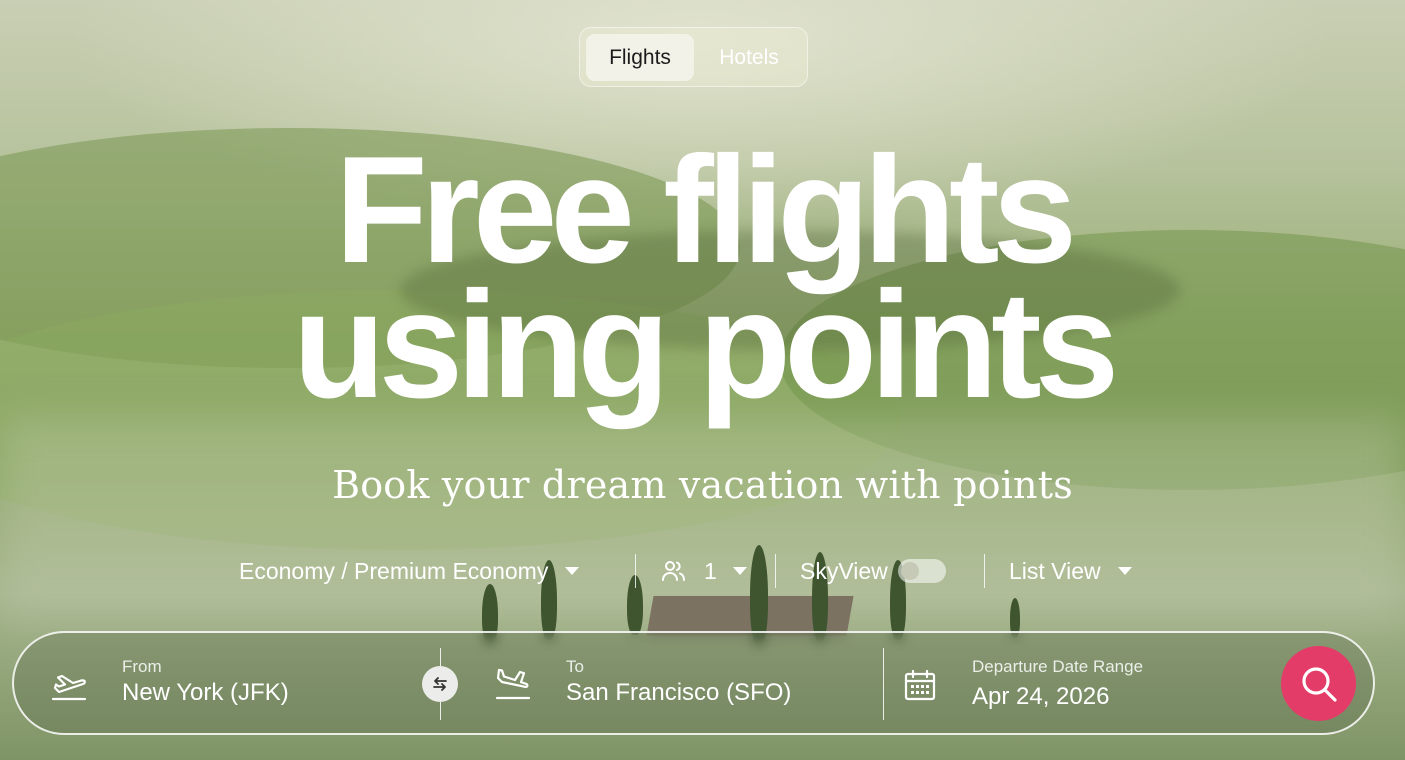  What do you see at coordinates (205, 692) in the screenshot?
I see `from-value: New York (JFK)` at bounding box center [205, 692].